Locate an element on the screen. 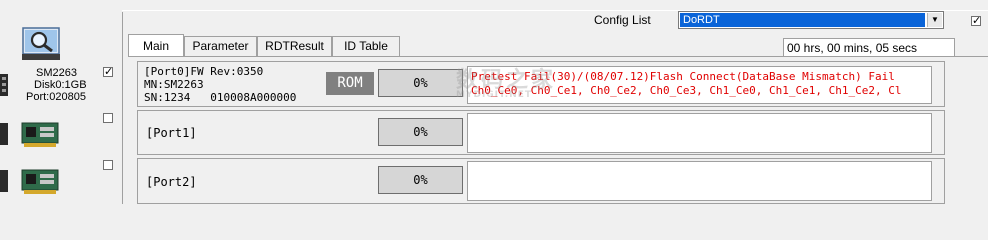  port0-fw-rev: [Port0]FW Rev:0350 is located at coordinates (204, 71).